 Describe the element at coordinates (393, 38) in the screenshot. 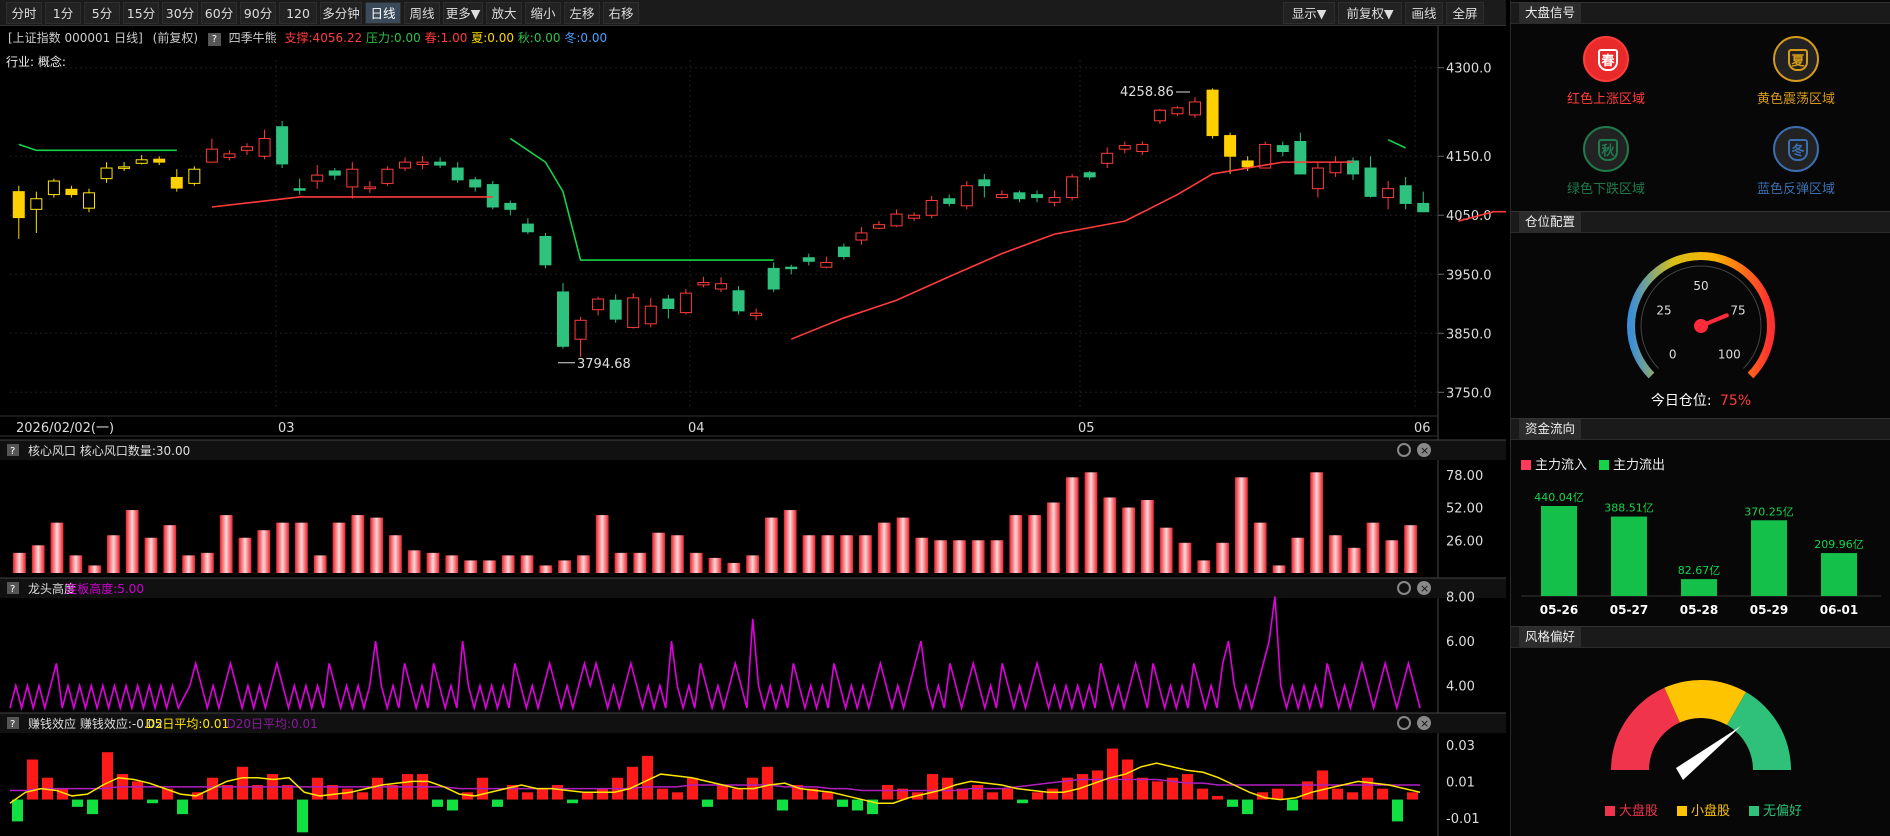

I see `pressure-label: 压力:0.00` at that location.